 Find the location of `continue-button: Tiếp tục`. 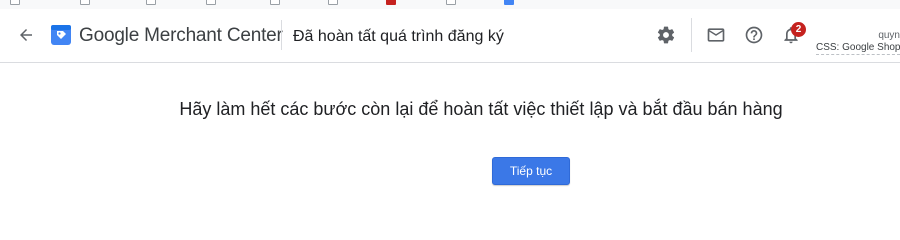

continue-button: Tiếp tục is located at coordinates (531, 171).